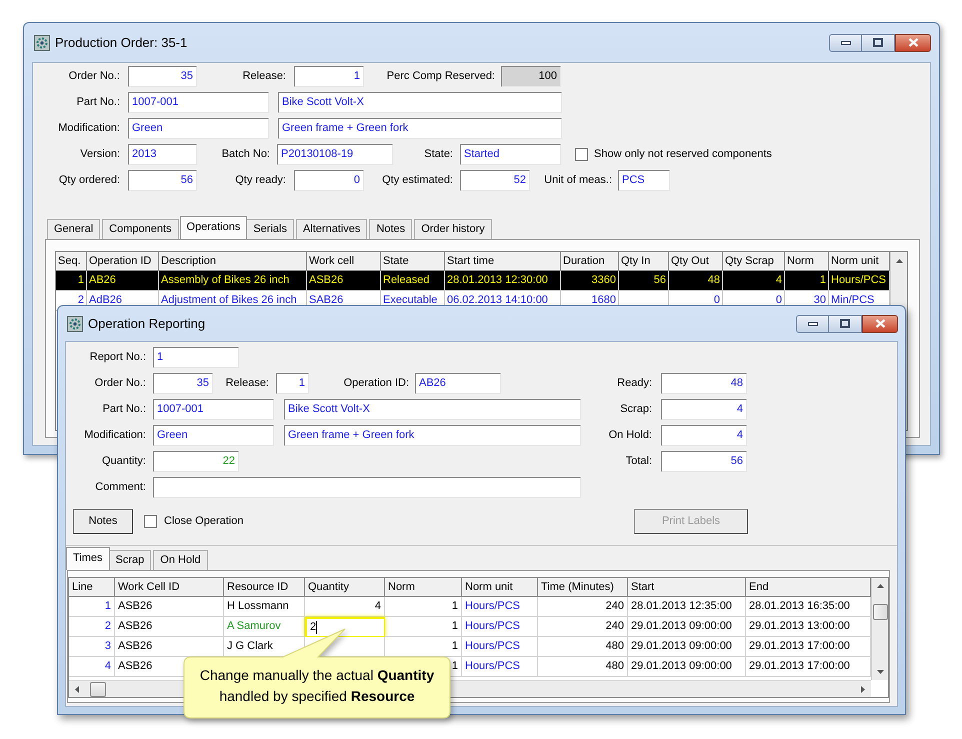  I want to click on field-label: Order No.:, so click(120, 384).